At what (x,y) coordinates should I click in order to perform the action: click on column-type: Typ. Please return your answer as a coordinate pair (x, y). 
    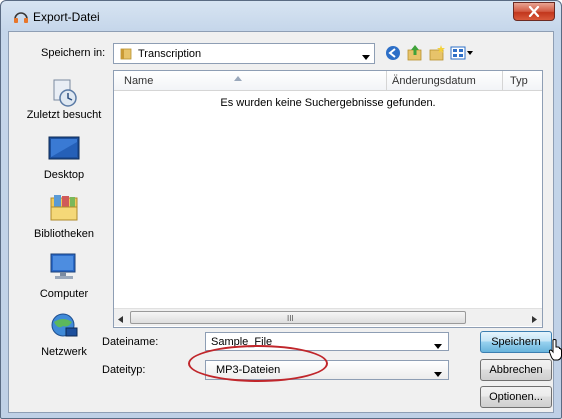
    Looking at the image, I should click on (519, 81).